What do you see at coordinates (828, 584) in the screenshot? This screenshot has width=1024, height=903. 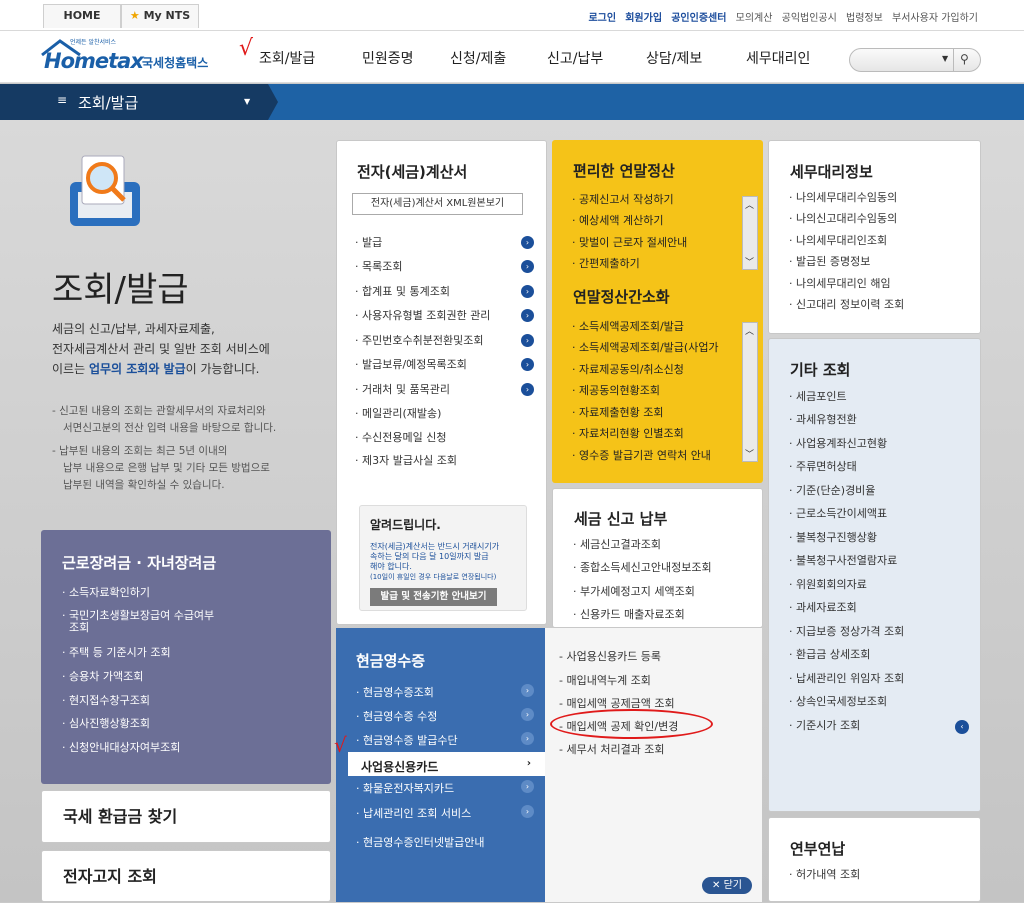 I see `etc-item-9: · 위원회회의자료` at bounding box center [828, 584].